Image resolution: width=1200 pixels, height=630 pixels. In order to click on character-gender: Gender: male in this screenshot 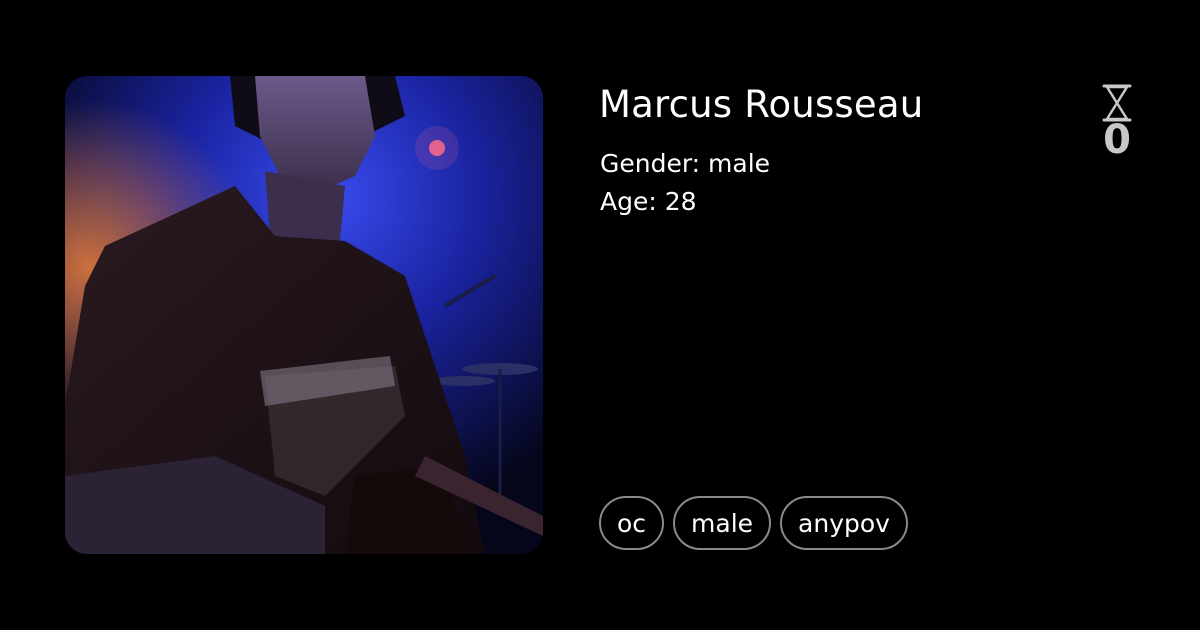, I will do `click(685, 163)`.